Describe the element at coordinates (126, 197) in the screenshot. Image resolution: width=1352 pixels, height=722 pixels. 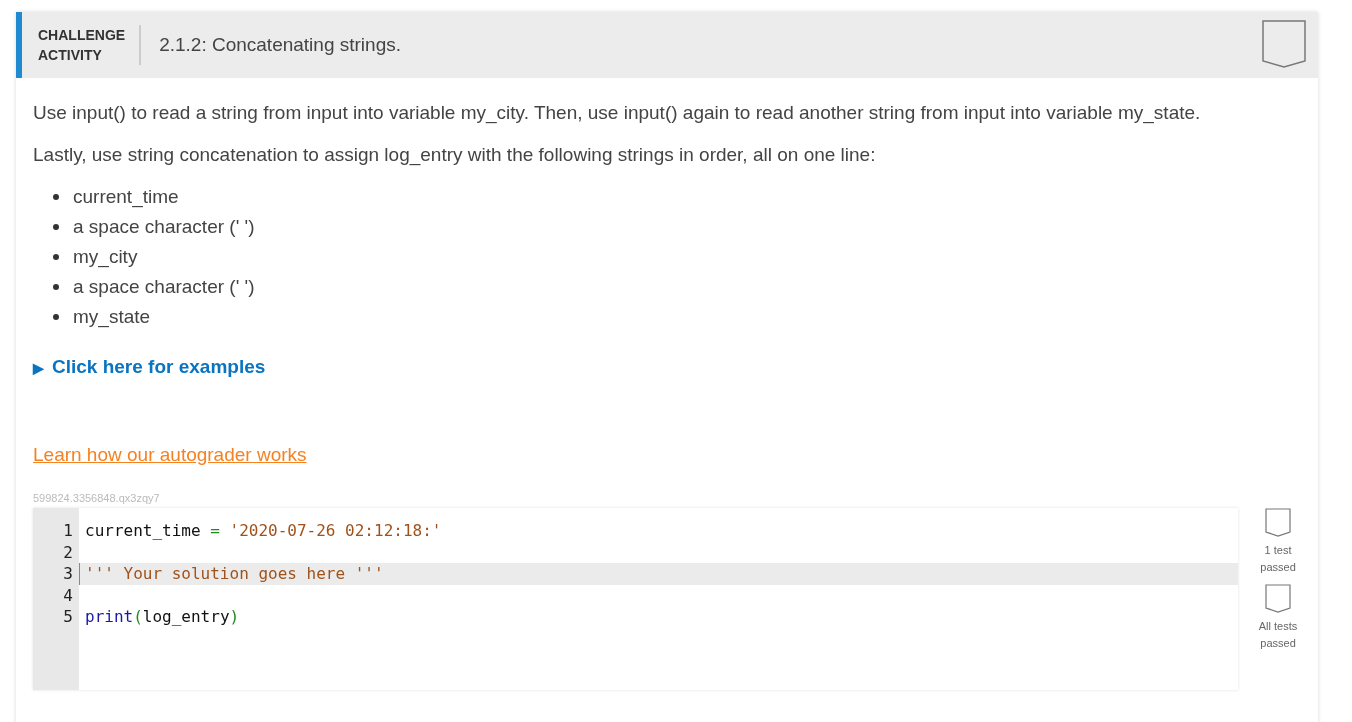
I see `list-item-text: current_time` at that location.